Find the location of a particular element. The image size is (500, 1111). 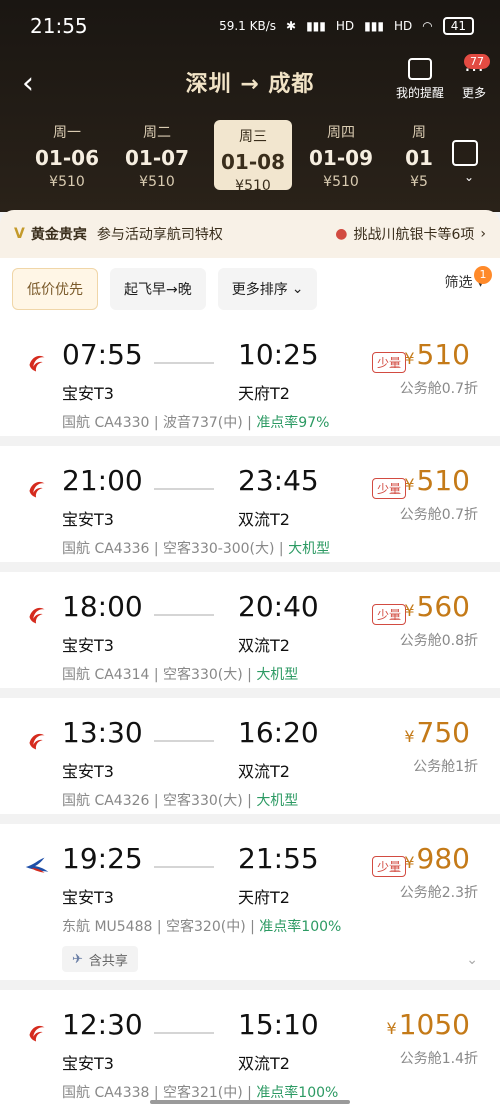

vip-icon: V is located at coordinates (19, 234).